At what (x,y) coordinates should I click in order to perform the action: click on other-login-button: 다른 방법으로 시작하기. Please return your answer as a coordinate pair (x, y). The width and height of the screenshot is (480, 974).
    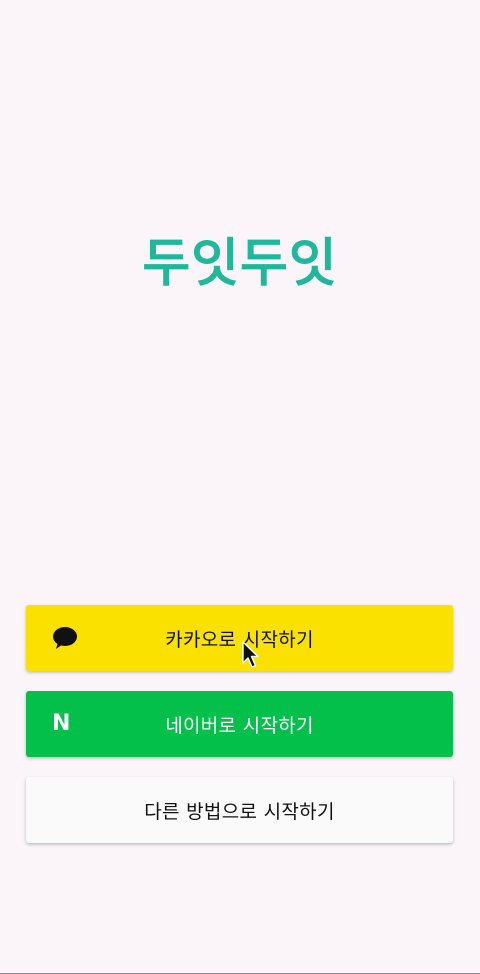
    Looking at the image, I should click on (239, 810).